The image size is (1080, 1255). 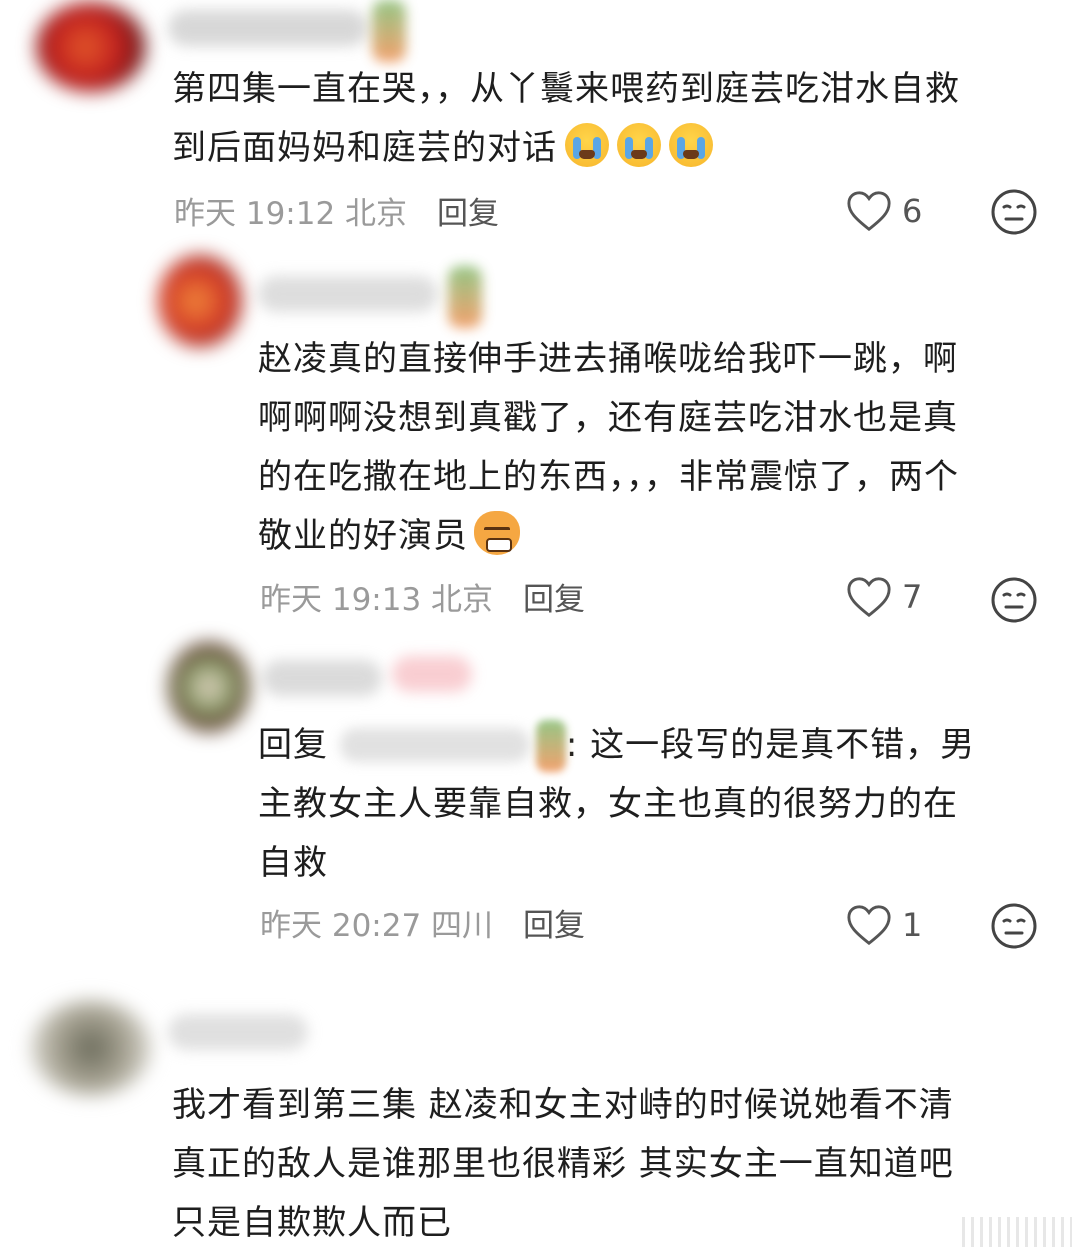 What do you see at coordinates (497, 533) in the screenshot?
I see `cat-face-emoji-icon` at bounding box center [497, 533].